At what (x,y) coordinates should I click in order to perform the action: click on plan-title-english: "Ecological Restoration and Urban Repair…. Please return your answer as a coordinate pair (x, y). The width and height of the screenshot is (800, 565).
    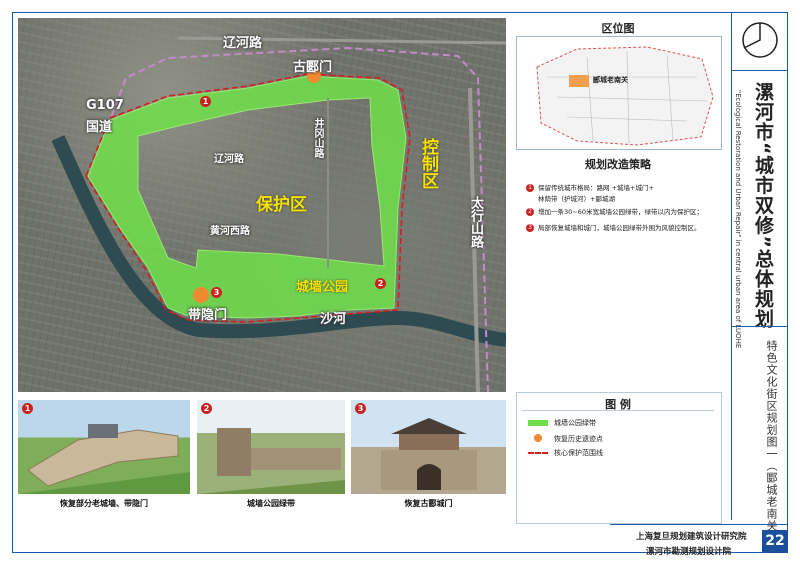
    Looking at the image, I should click on (738, 219).